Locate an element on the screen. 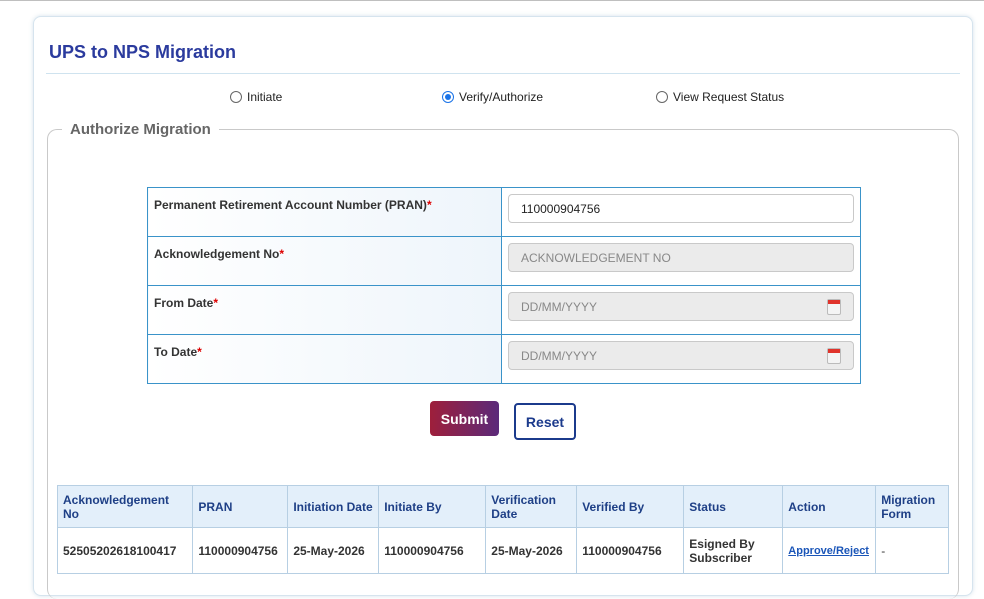  from-date-label: From Date* is located at coordinates (324, 310).